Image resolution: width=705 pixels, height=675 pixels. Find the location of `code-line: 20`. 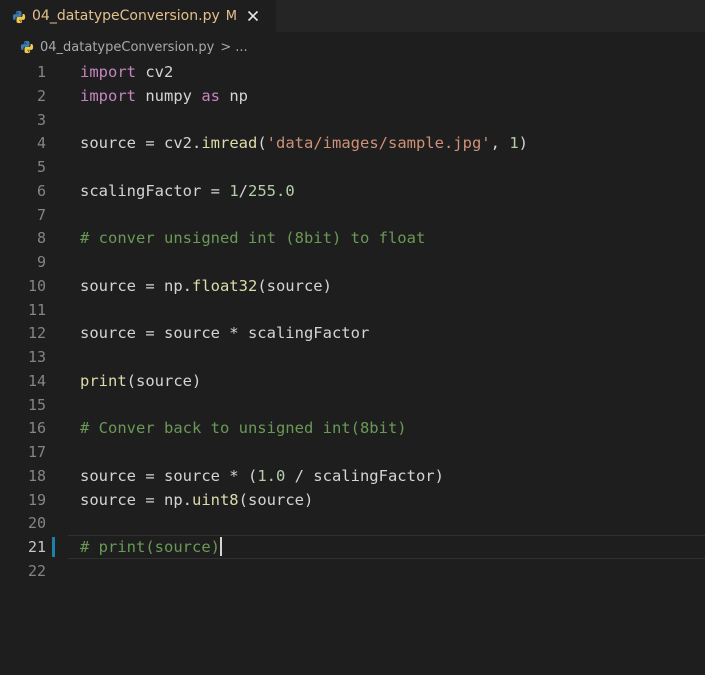

code-line: 20 is located at coordinates (352, 523).